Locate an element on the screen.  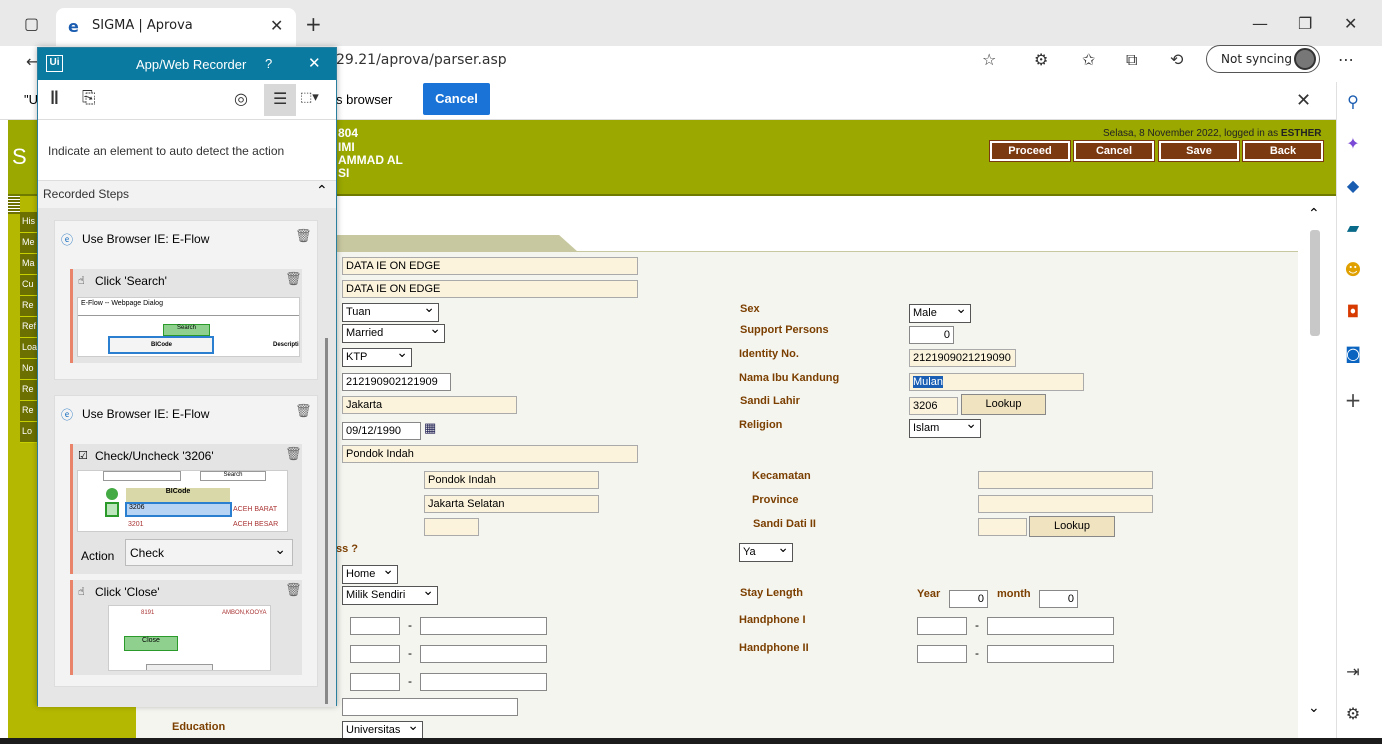
settings-icon: ⚙ is located at coordinates (1353, 714).